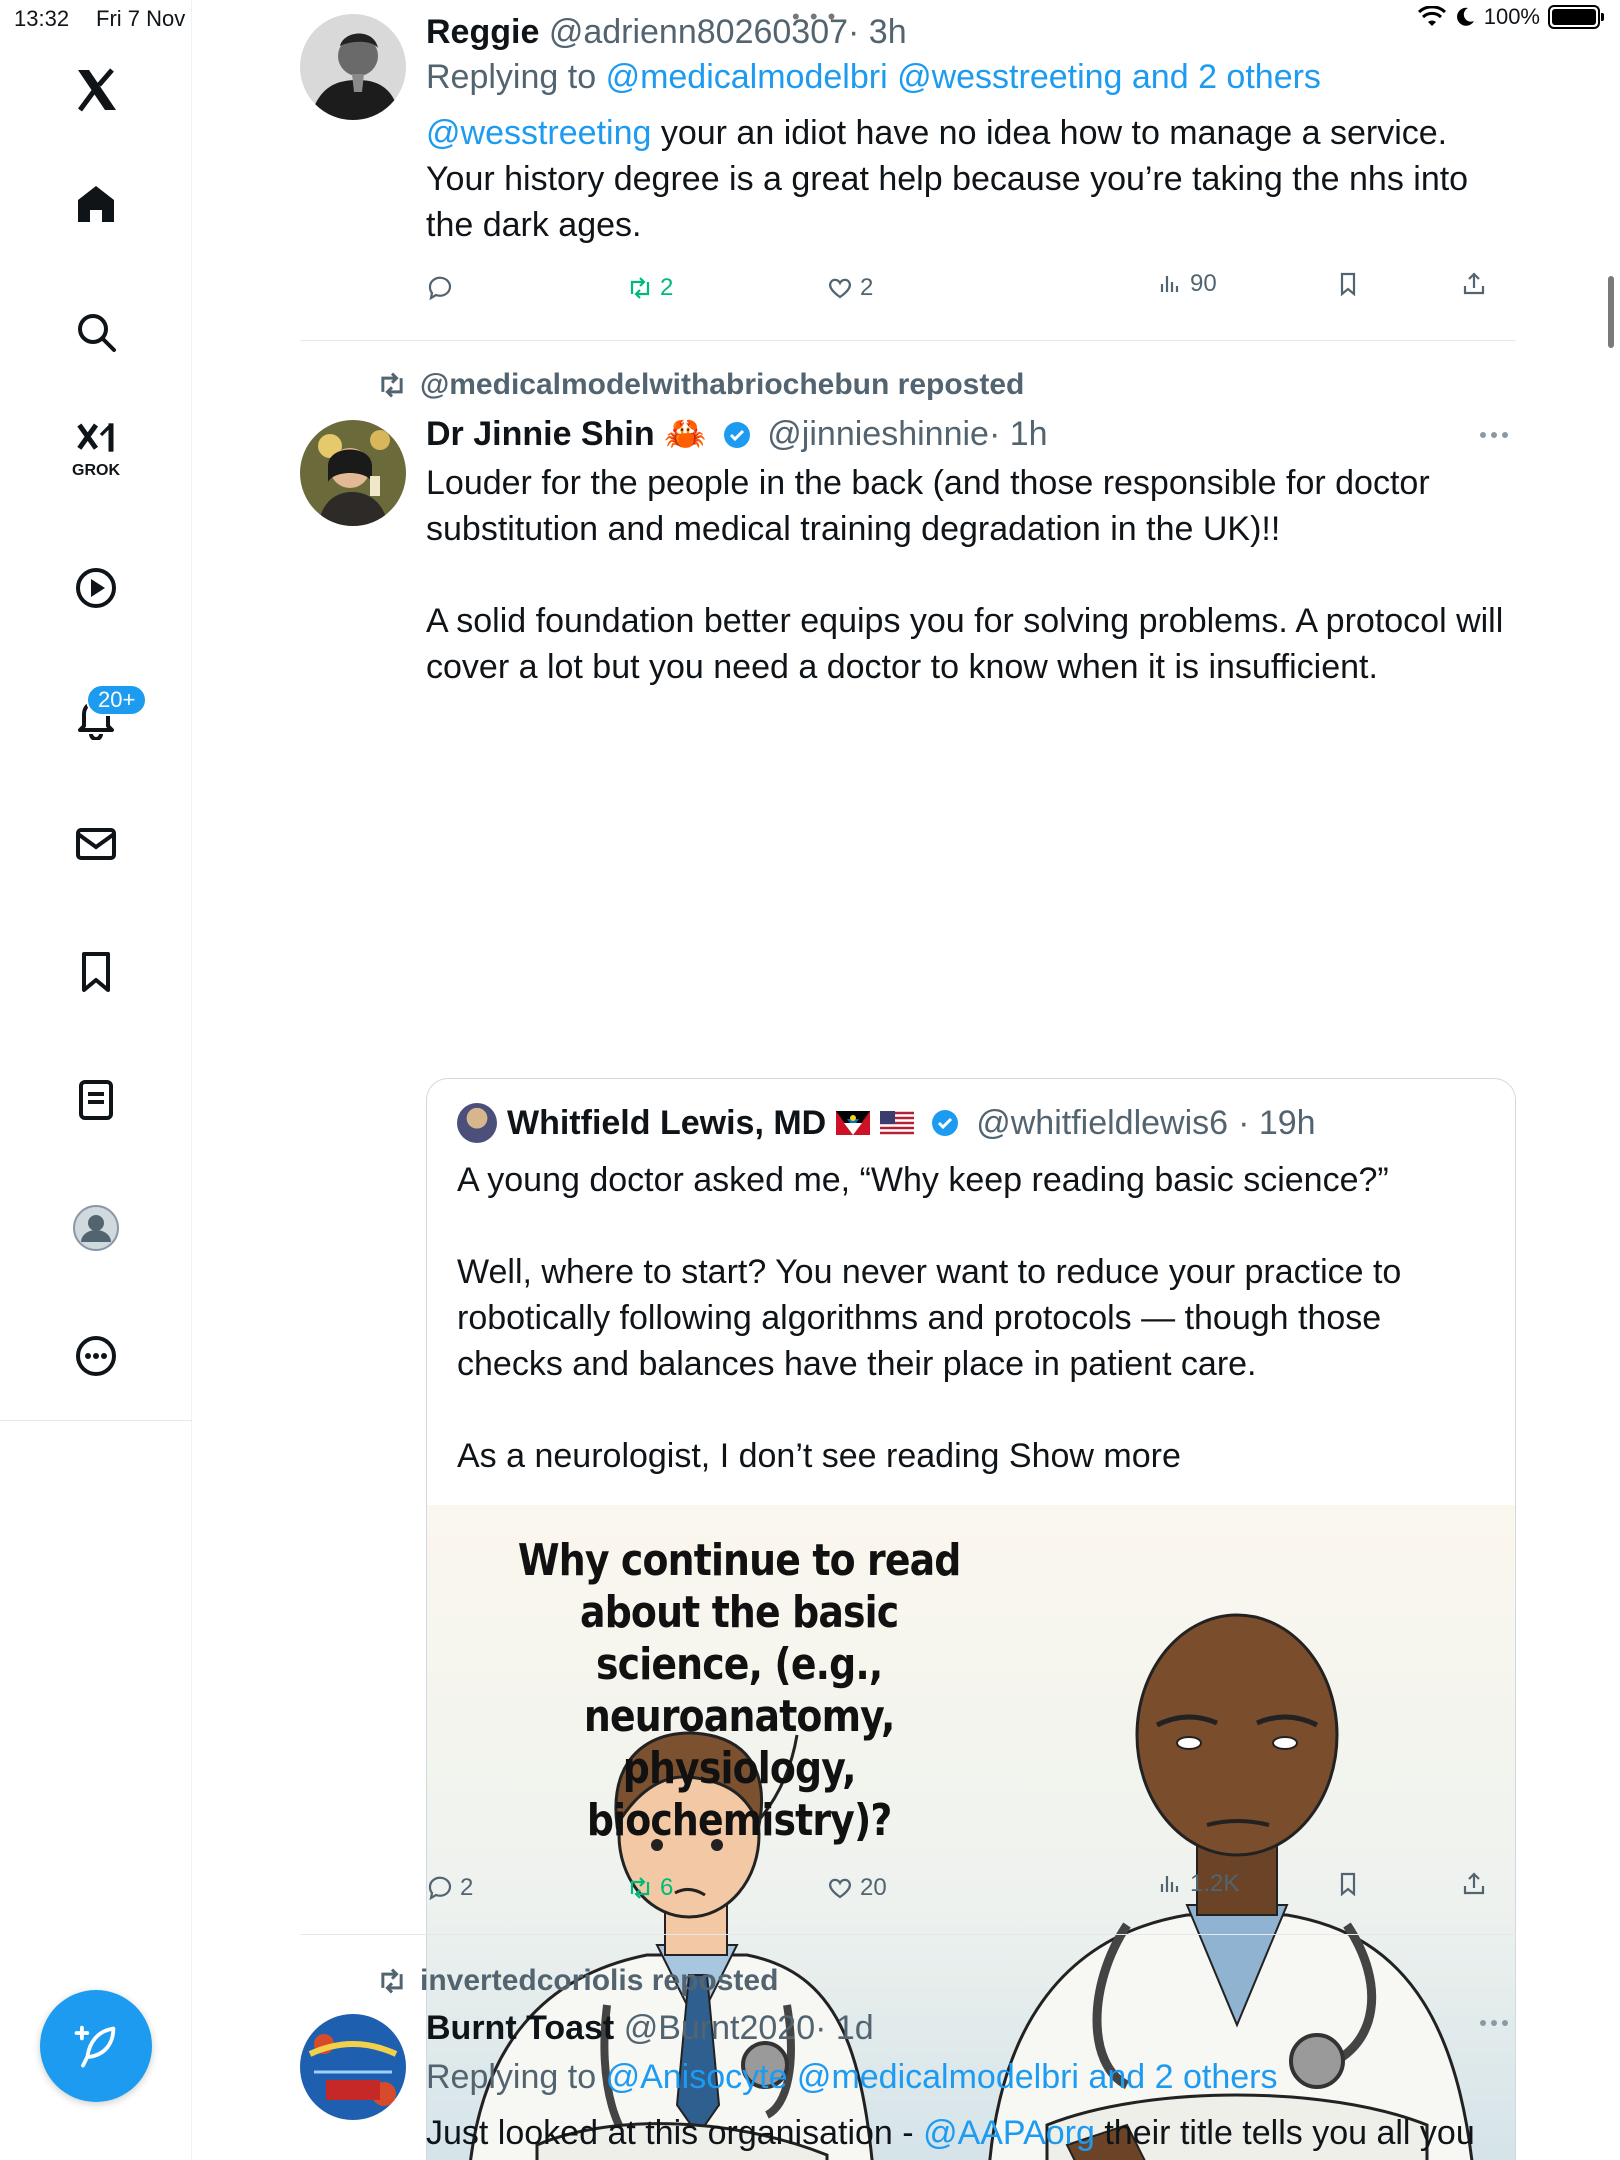 The image size is (1620, 2160). What do you see at coordinates (1009, 2133) in the screenshot?
I see `mention-link: @AAPAorg` at bounding box center [1009, 2133].